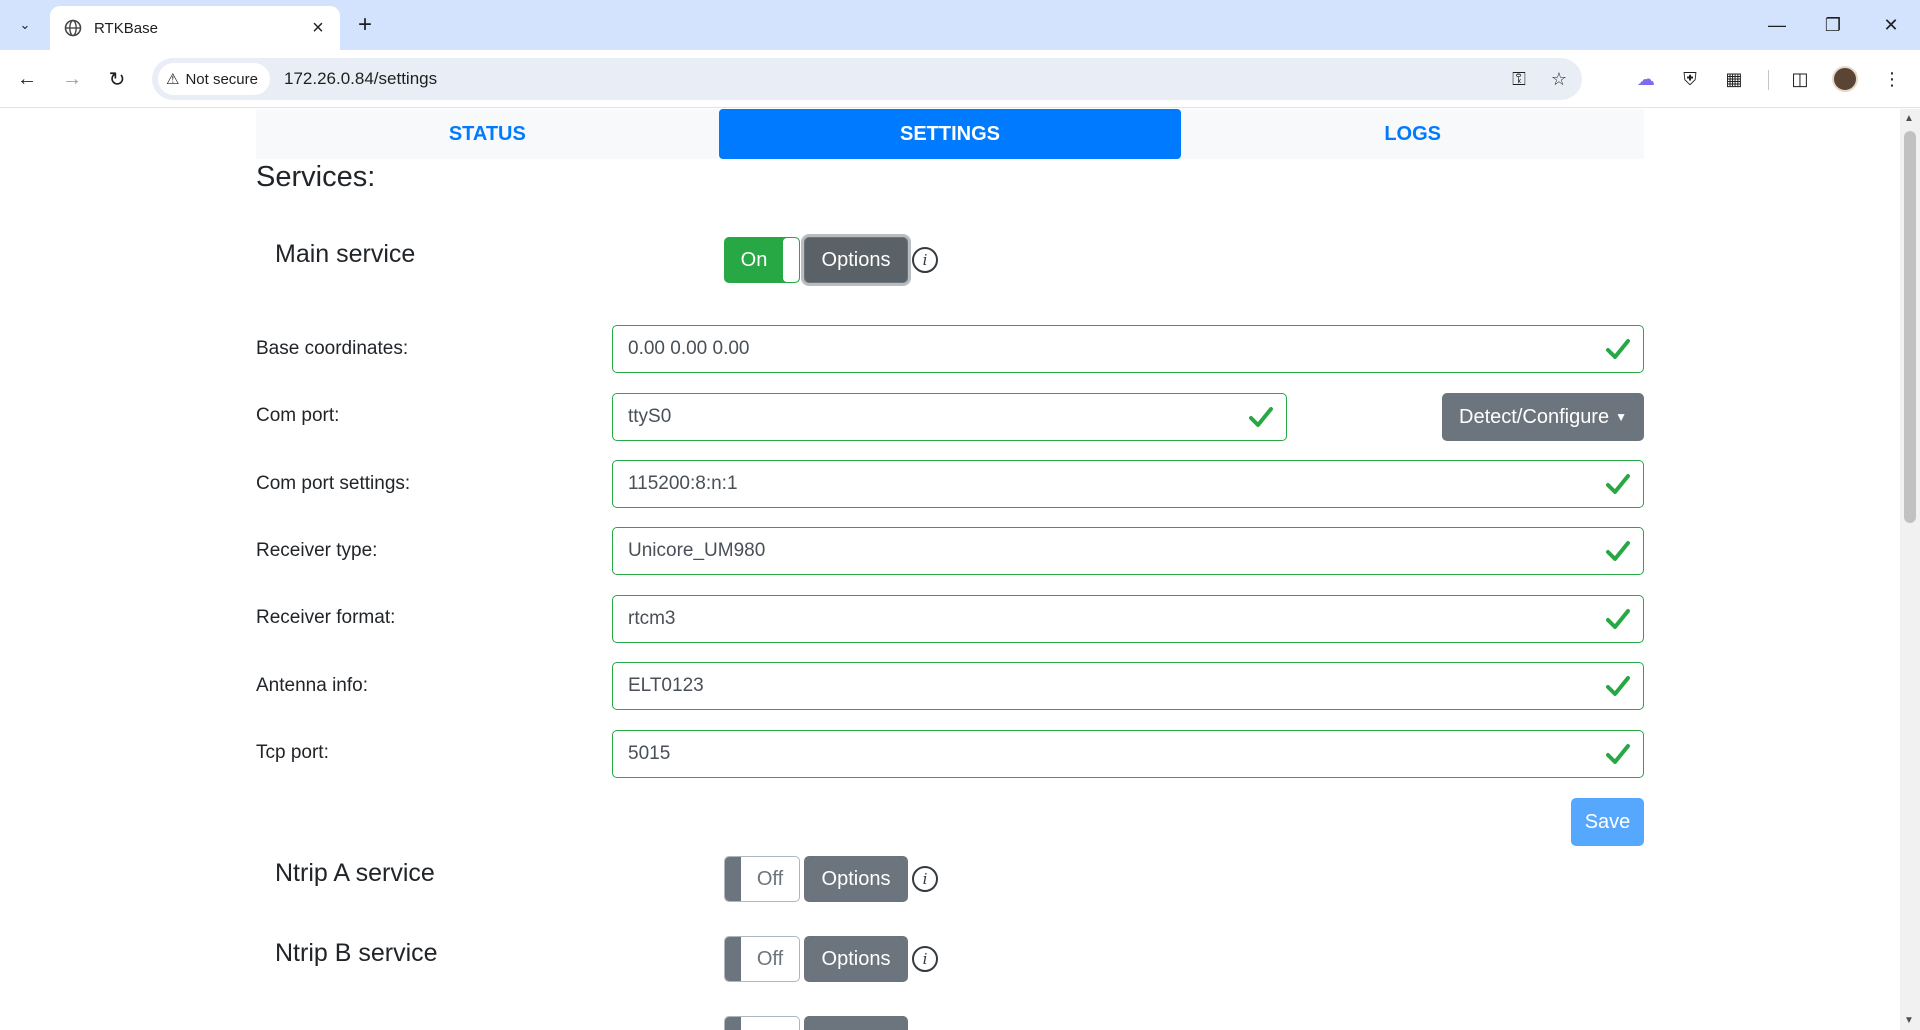  I want to click on receiver-format-input: rtcm3, so click(1128, 619).